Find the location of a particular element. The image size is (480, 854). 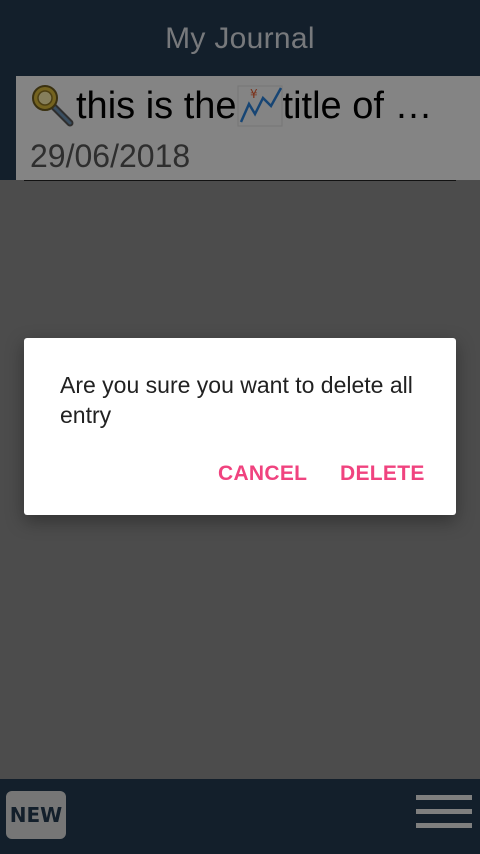

cancel-button: CANCEL is located at coordinates (262, 474).